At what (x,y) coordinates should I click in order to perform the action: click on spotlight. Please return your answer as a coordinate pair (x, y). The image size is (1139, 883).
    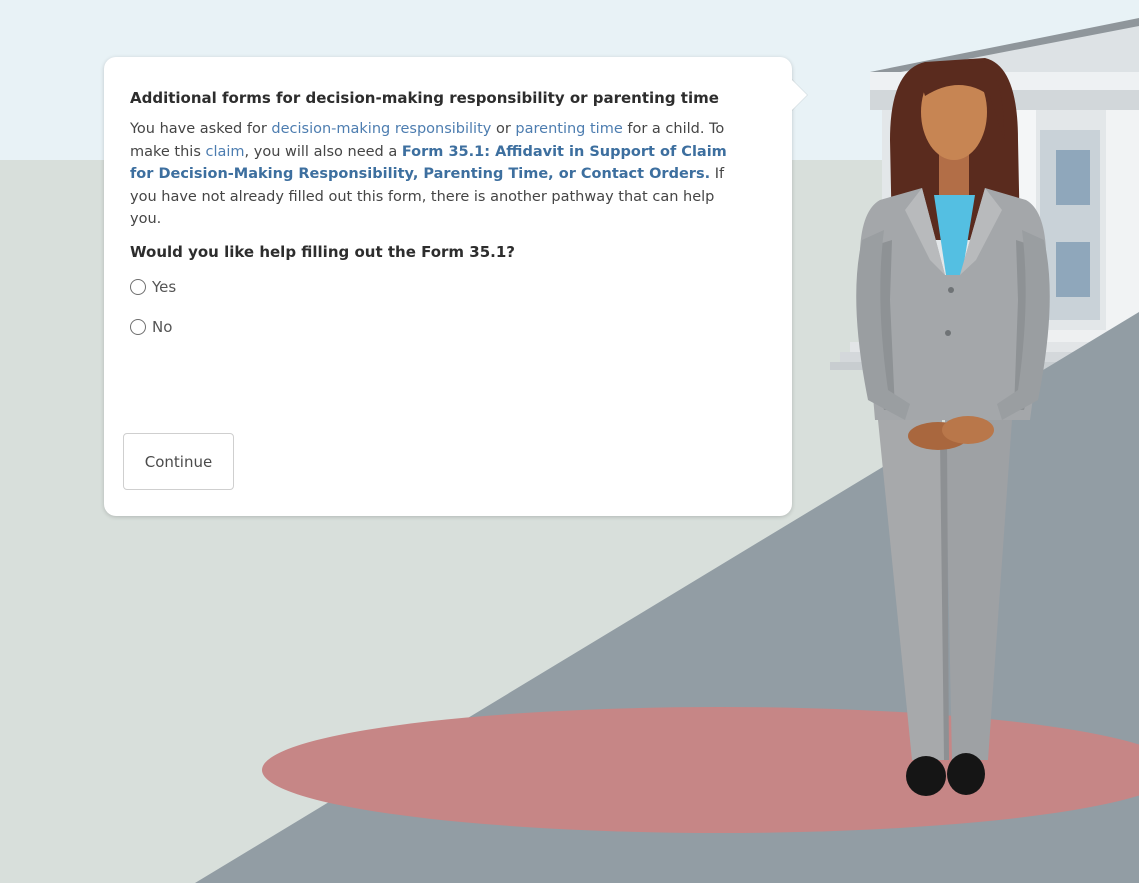
    Looking at the image, I should click on (700, 770).